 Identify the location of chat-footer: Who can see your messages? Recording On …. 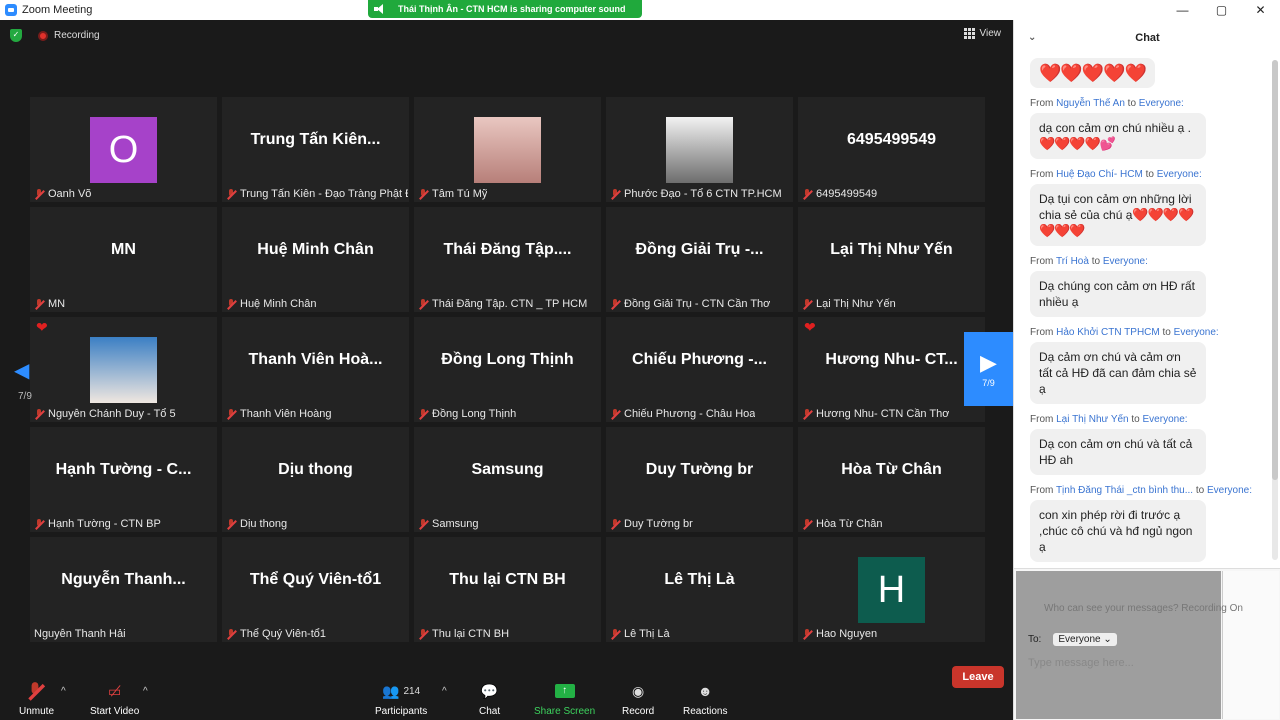
(1147, 644).